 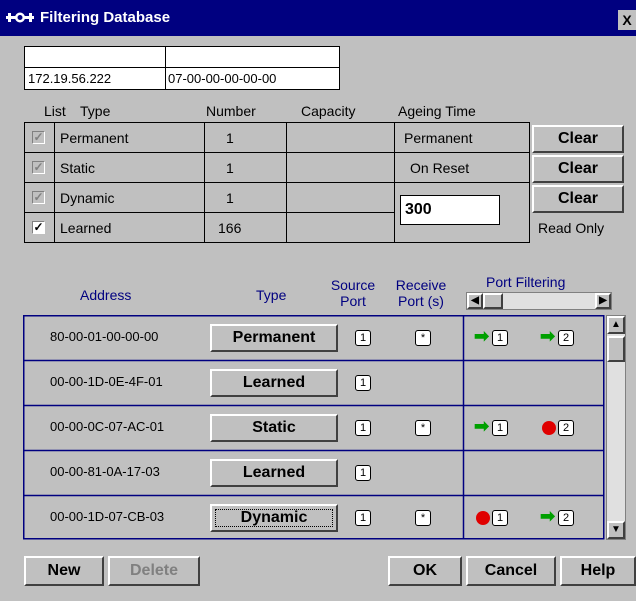 What do you see at coordinates (440, 168) in the screenshot?
I see `summary-ageing-static: On Reset` at bounding box center [440, 168].